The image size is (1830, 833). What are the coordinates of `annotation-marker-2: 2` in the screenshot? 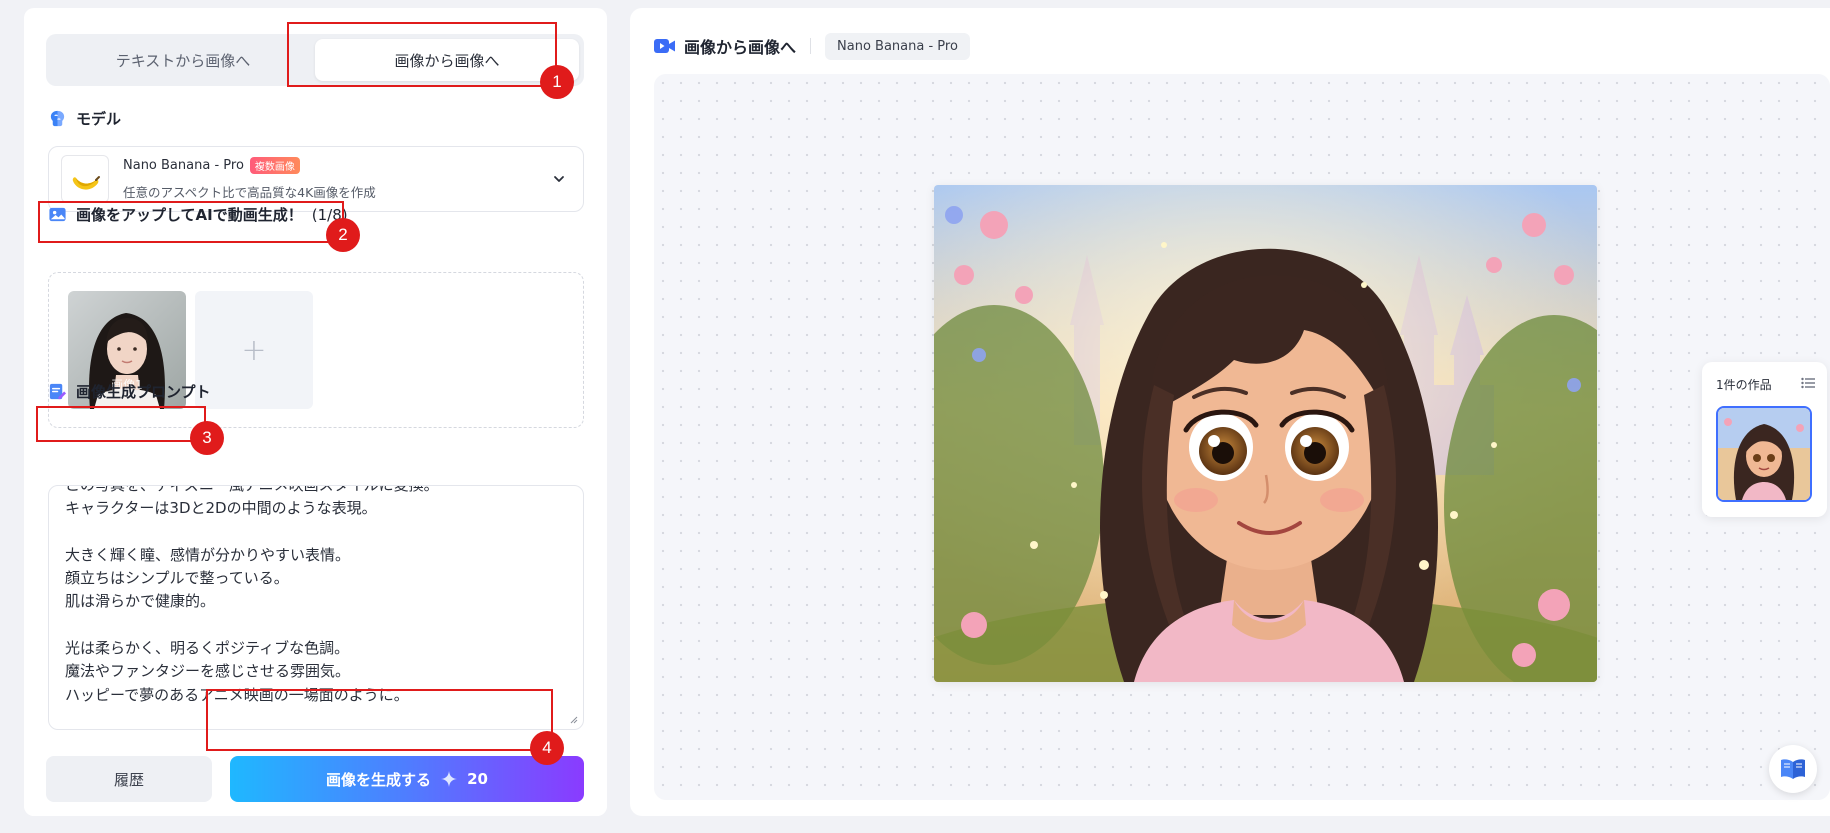 It's located at (343, 235).